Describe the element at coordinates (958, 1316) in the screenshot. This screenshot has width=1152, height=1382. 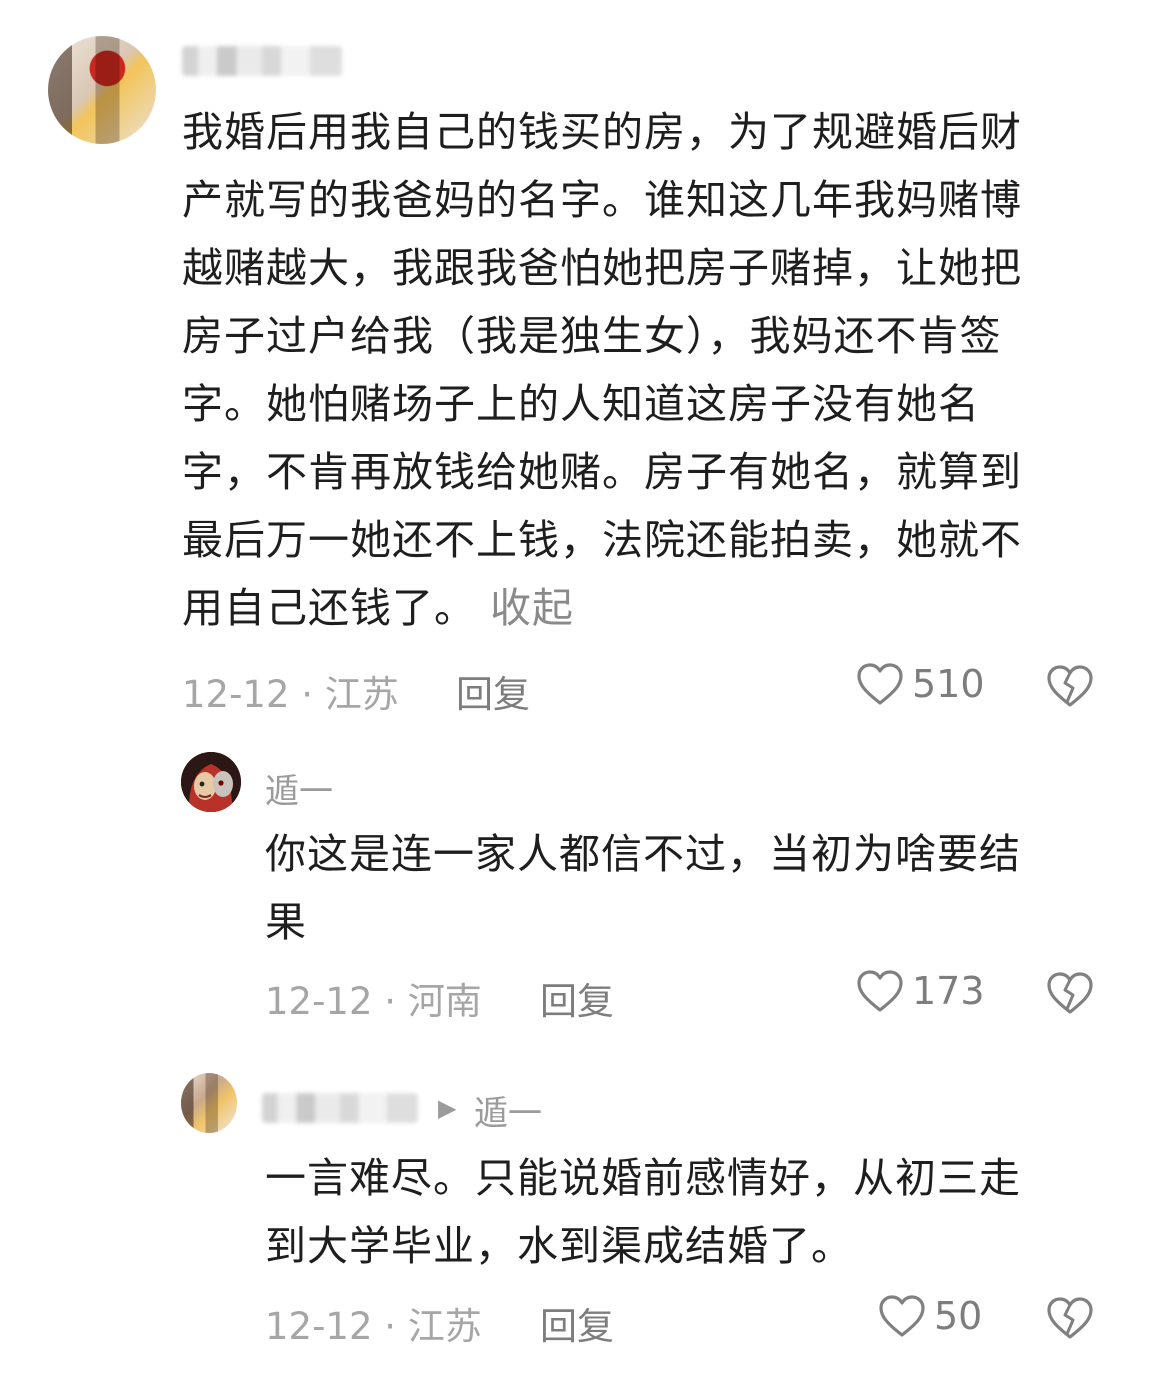
I see `like-count: 50` at that location.